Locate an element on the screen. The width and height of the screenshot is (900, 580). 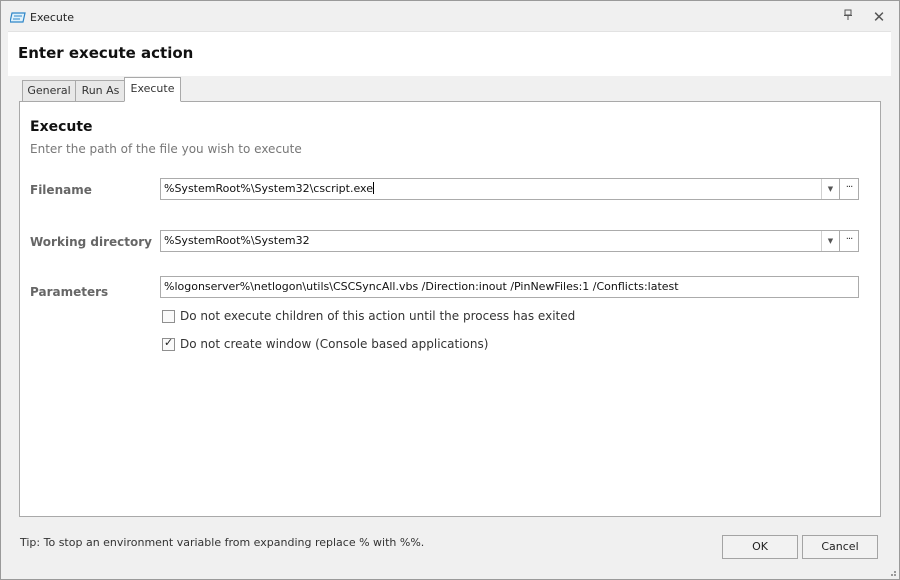
filename-browse-button: ··· is located at coordinates (848, 189).